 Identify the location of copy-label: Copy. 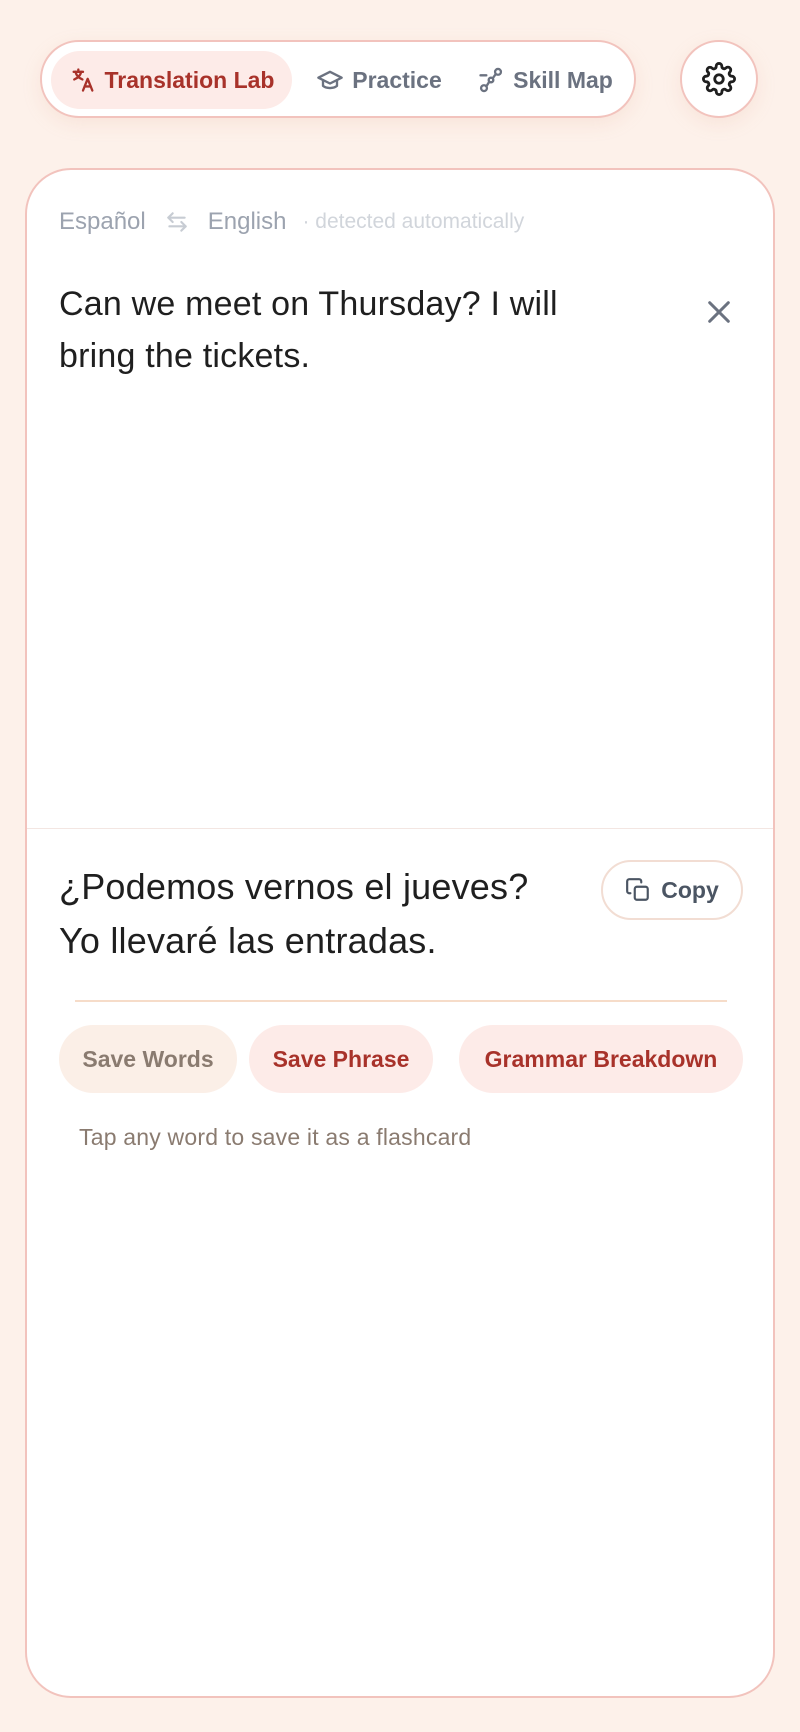
(690, 889).